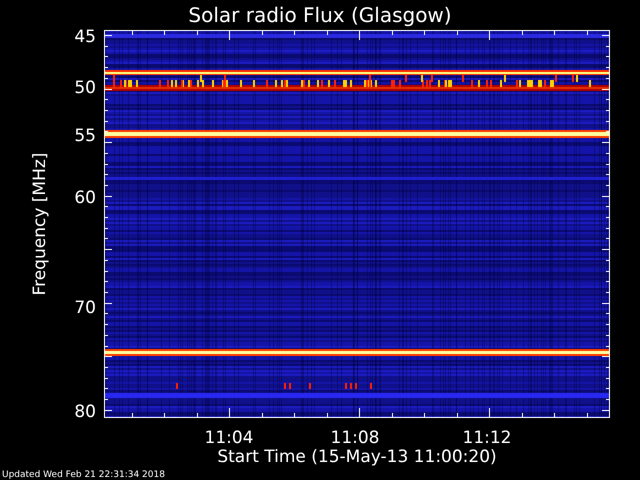 The width and height of the screenshot is (640, 480). What do you see at coordinates (85, 308) in the screenshot?
I see `y-tick-label: 70` at bounding box center [85, 308].